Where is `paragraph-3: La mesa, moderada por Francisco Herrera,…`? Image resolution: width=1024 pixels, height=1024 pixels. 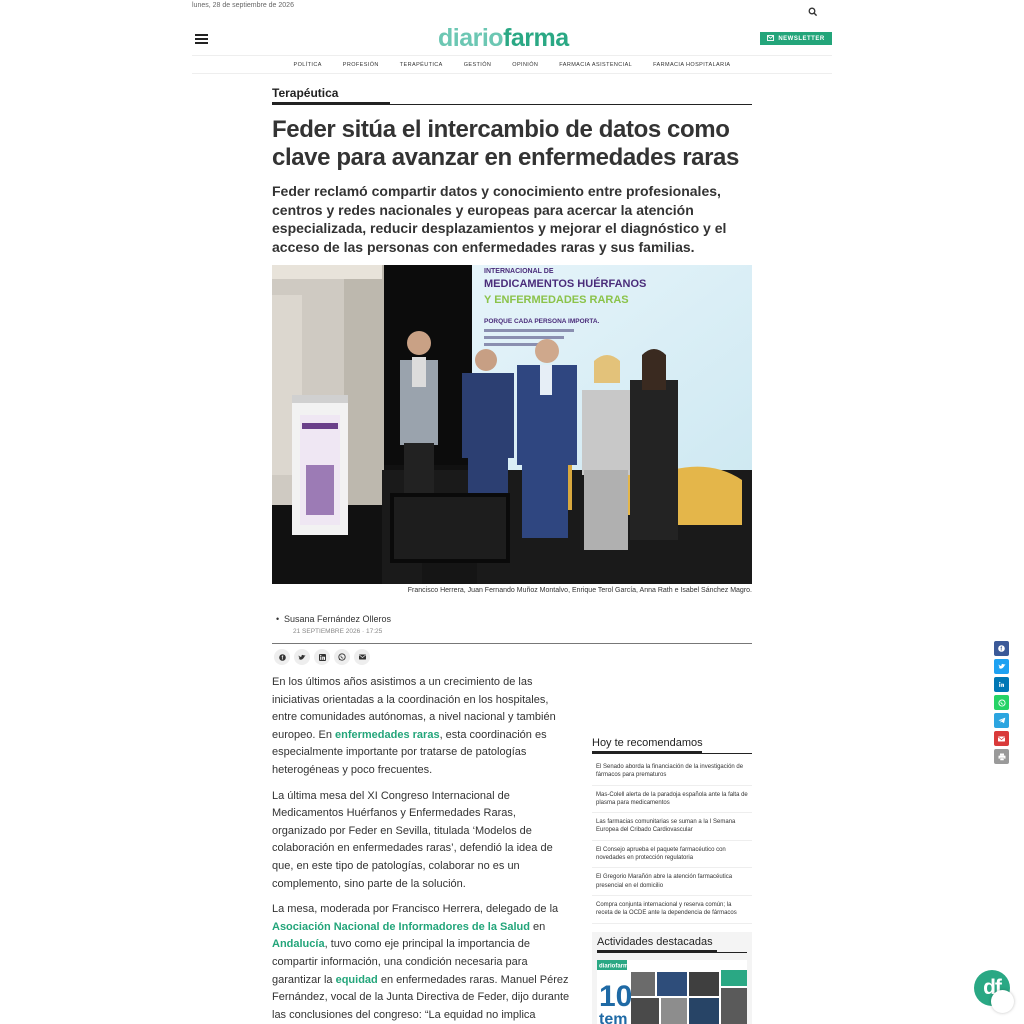
paragraph-3: La mesa, moderada por Francisco Herrera,… is located at coordinates (421, 962).